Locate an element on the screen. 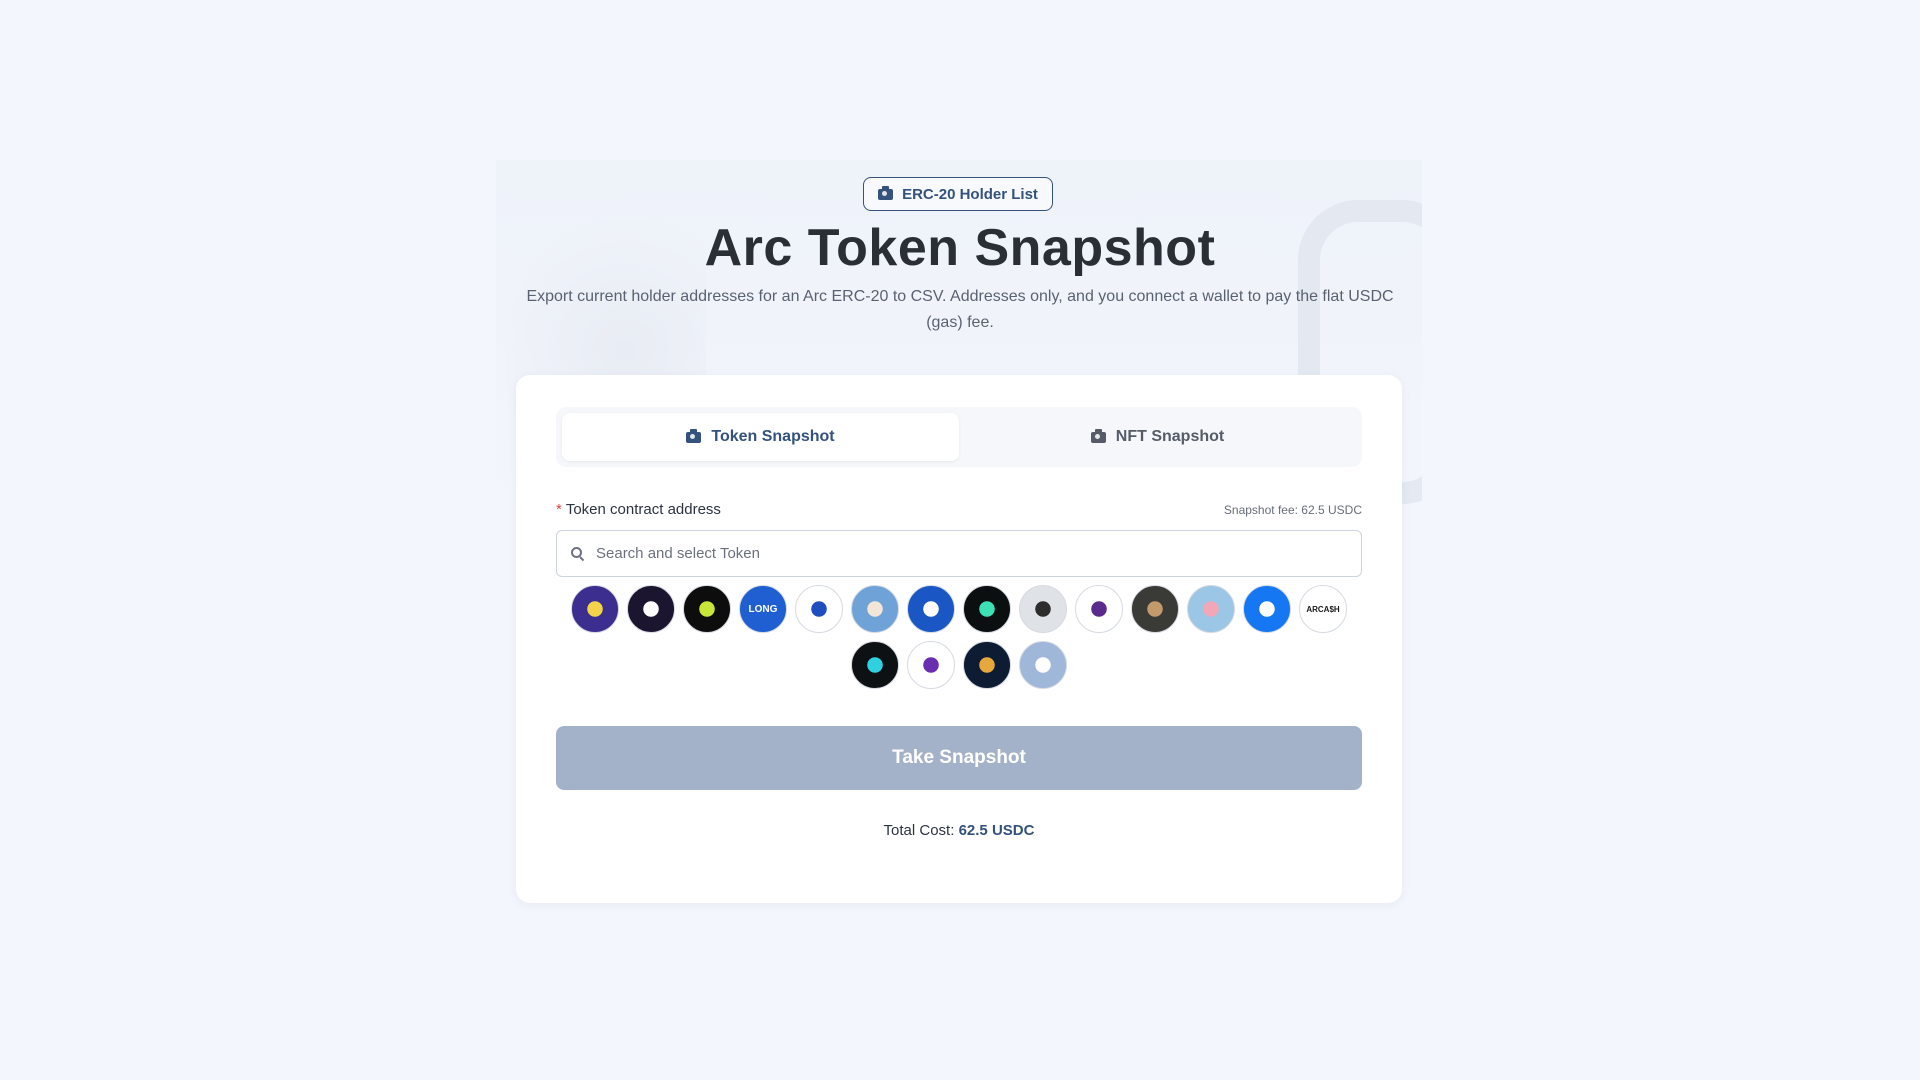  snapshot-fee-note: Snapshot fee: 62.5 USDC is located at coordinates (1292, 509).